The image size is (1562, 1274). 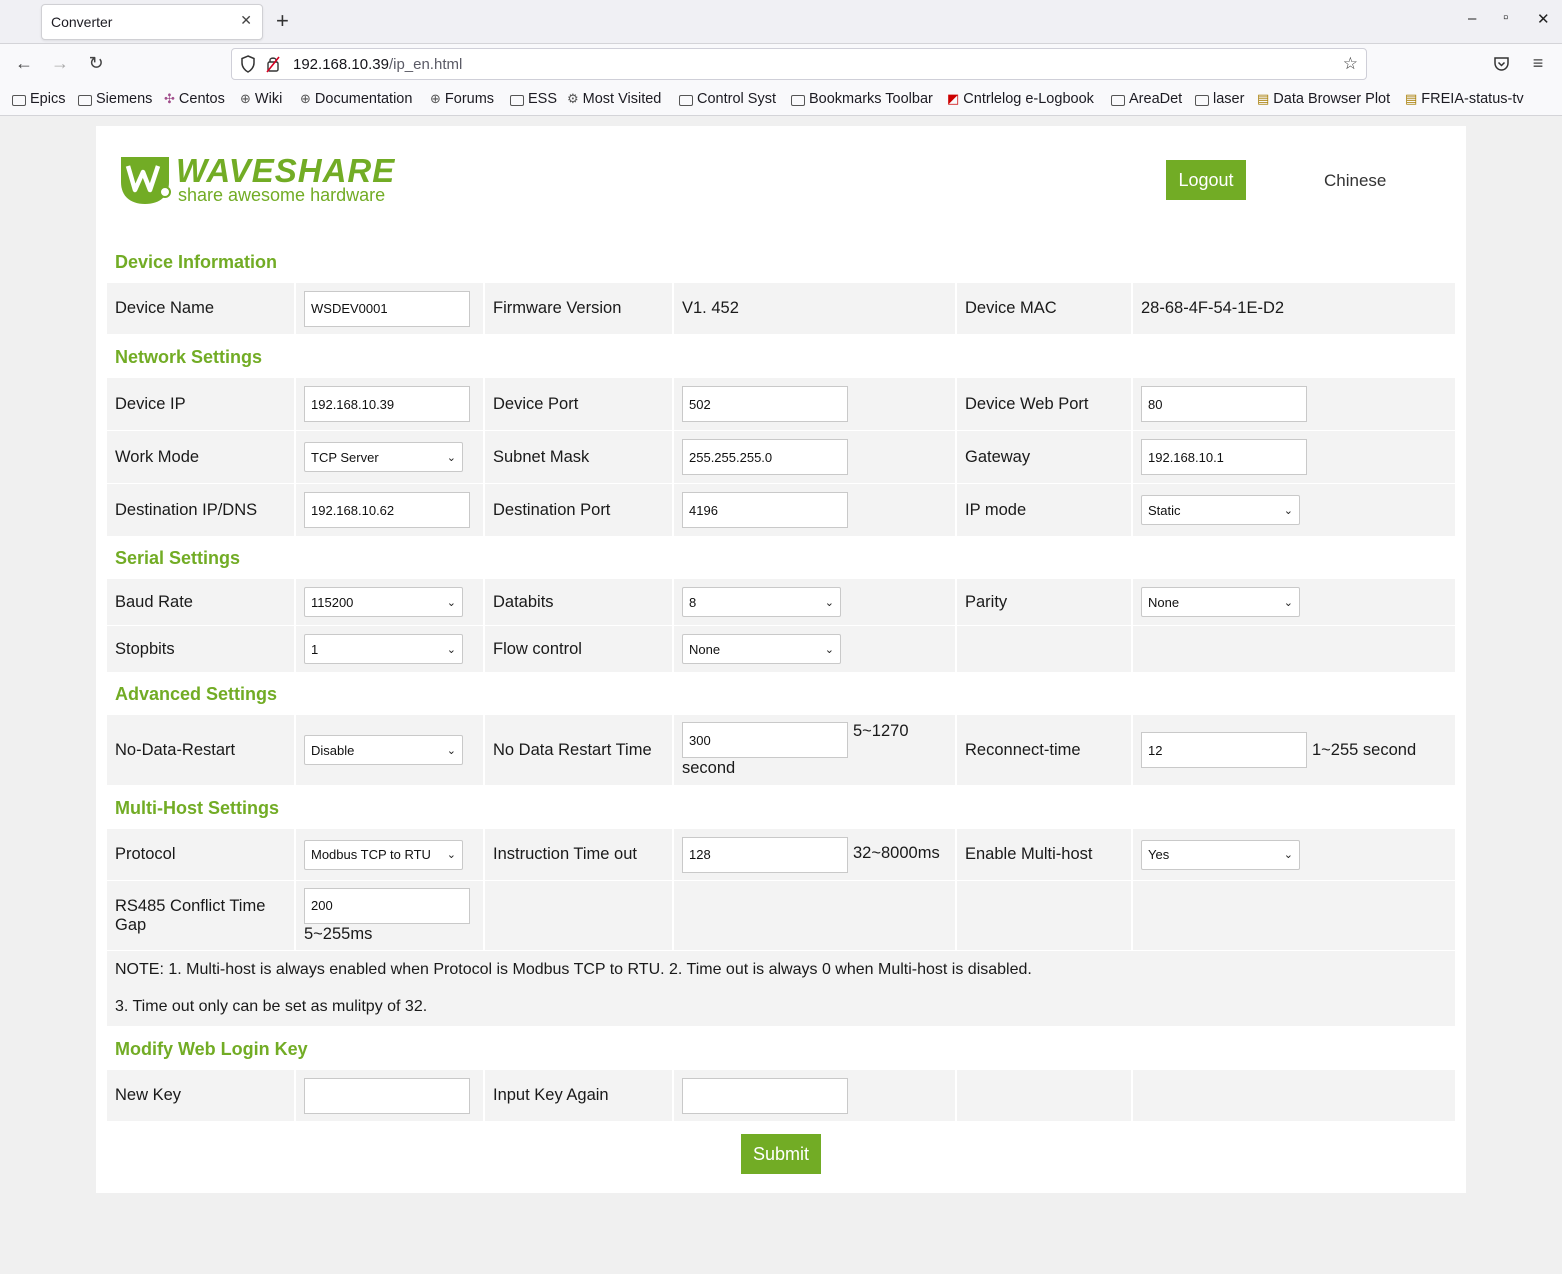 I want to click on bookmark-folder: ⚙ Most Visited, so click(x=614, y=99).